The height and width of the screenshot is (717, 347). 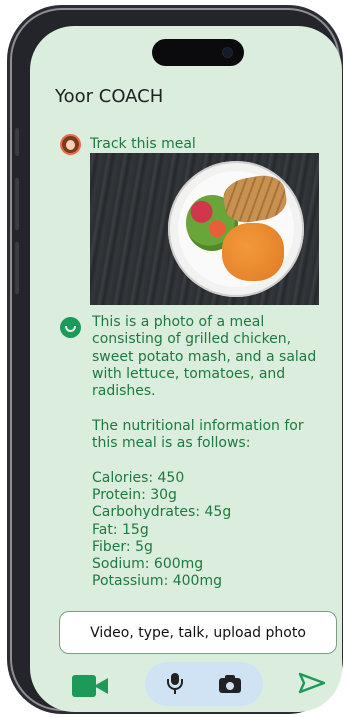 I want to click on meal-photo, so click(x=204, y=229).